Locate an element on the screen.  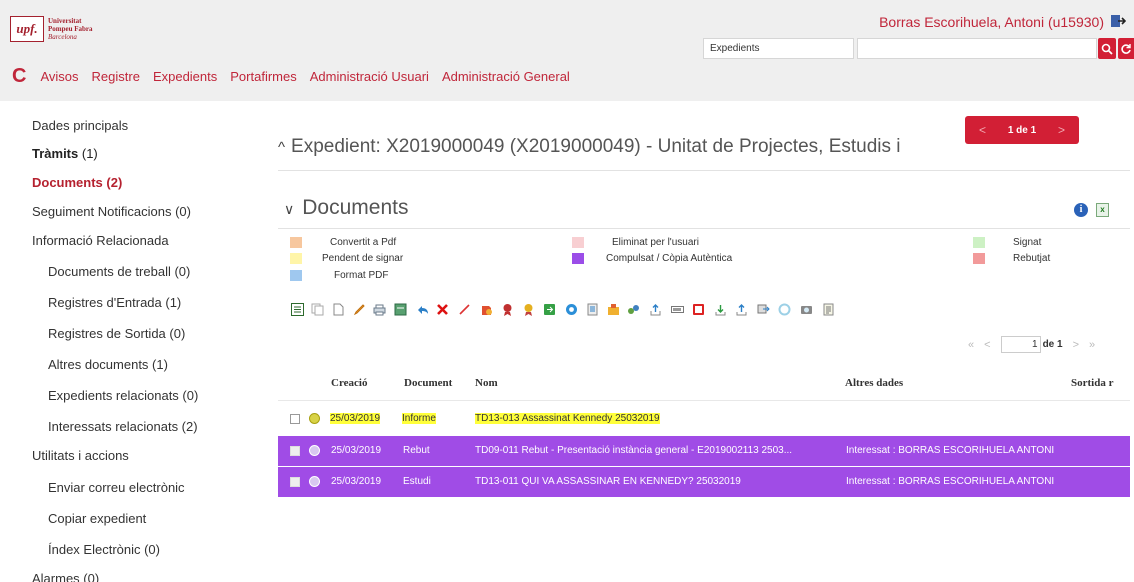
col-header-nom: Nom is located at coordinates (486, 383).